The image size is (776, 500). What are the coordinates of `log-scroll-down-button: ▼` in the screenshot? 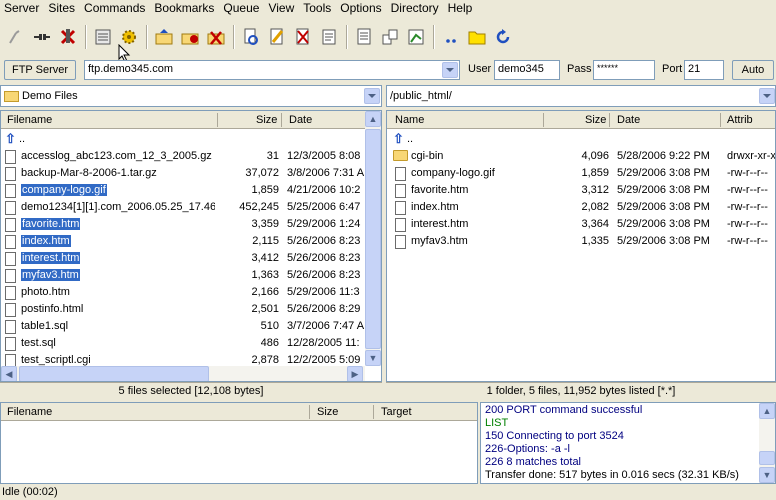 It's located at (767, 475).